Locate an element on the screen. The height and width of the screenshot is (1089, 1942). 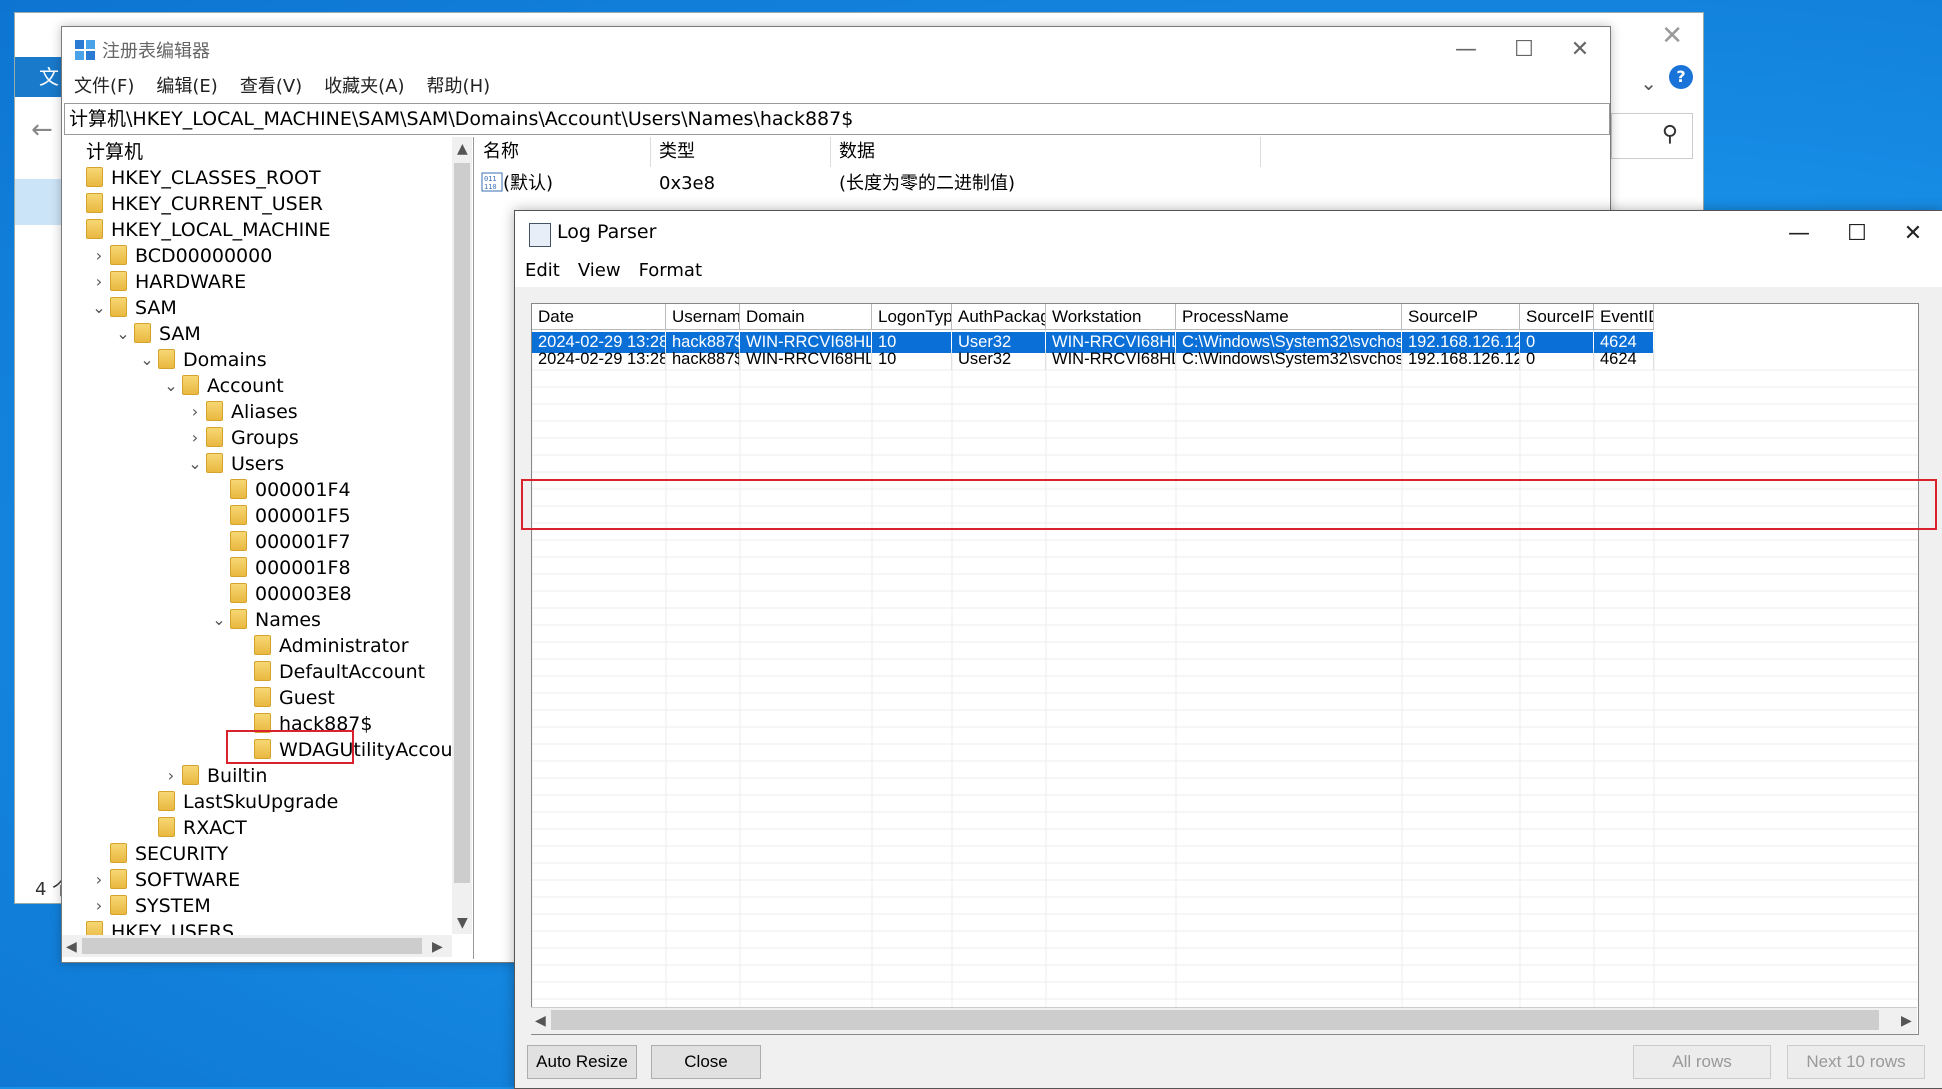
back-arrow-icon: ← is located at coordinates (42, 130).